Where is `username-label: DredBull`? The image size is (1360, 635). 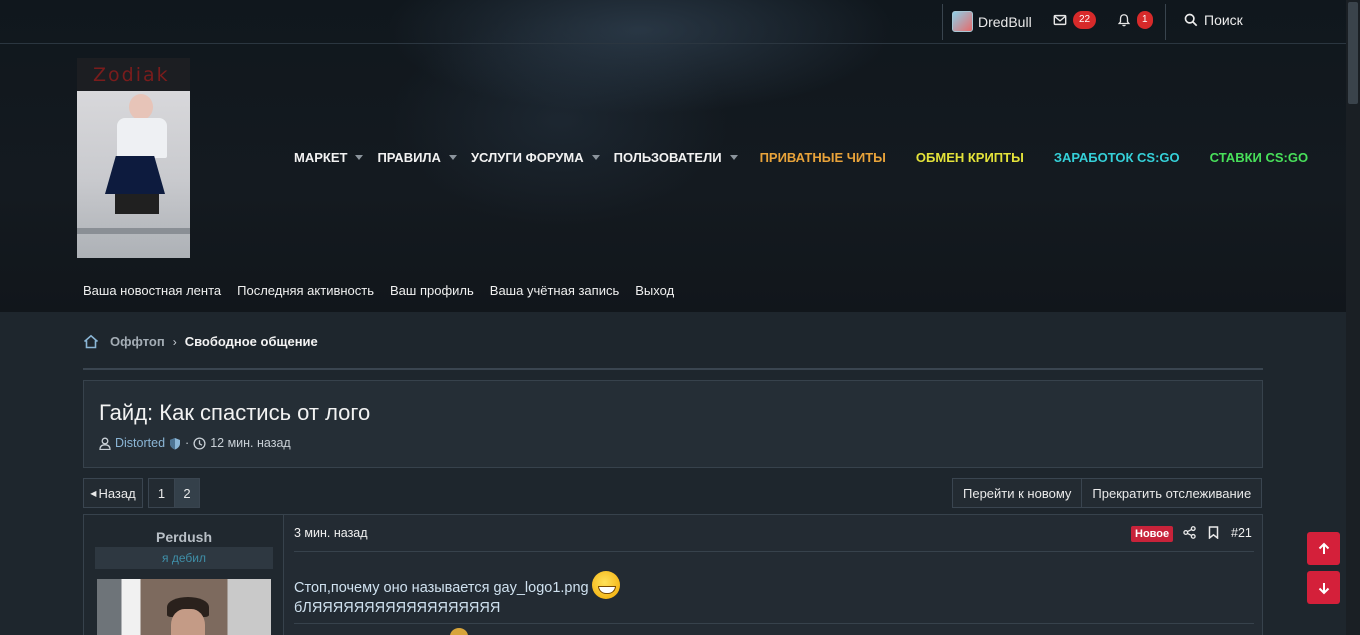
username-label: DredBull is located at coordinates (1005, 21).